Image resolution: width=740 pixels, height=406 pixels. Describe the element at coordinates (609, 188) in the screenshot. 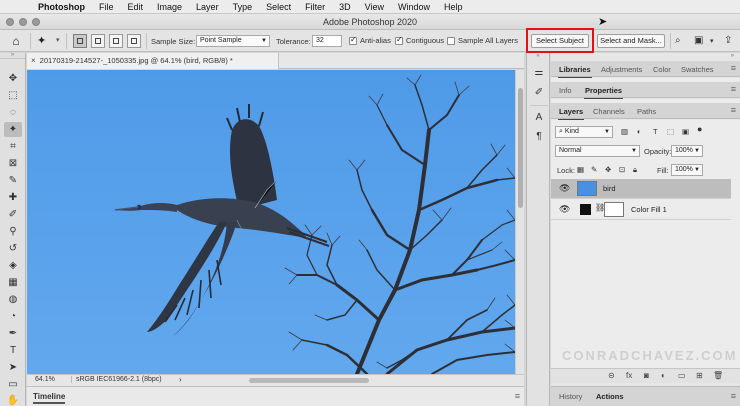

I see `layer-name: bird` at that location.